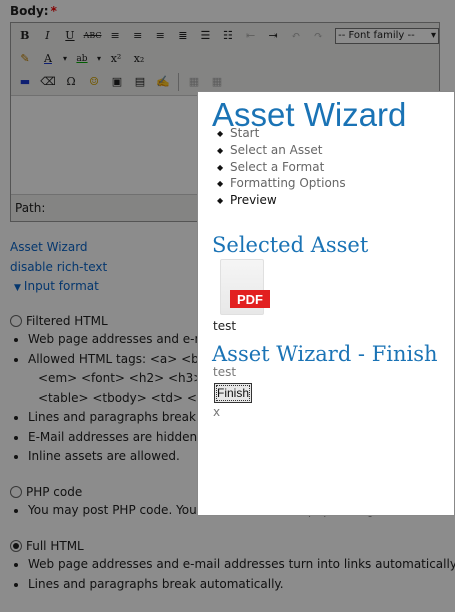  Describe the element at coordinates (225, 372) in the screenshot. I see `finish-caption: test` at that location.